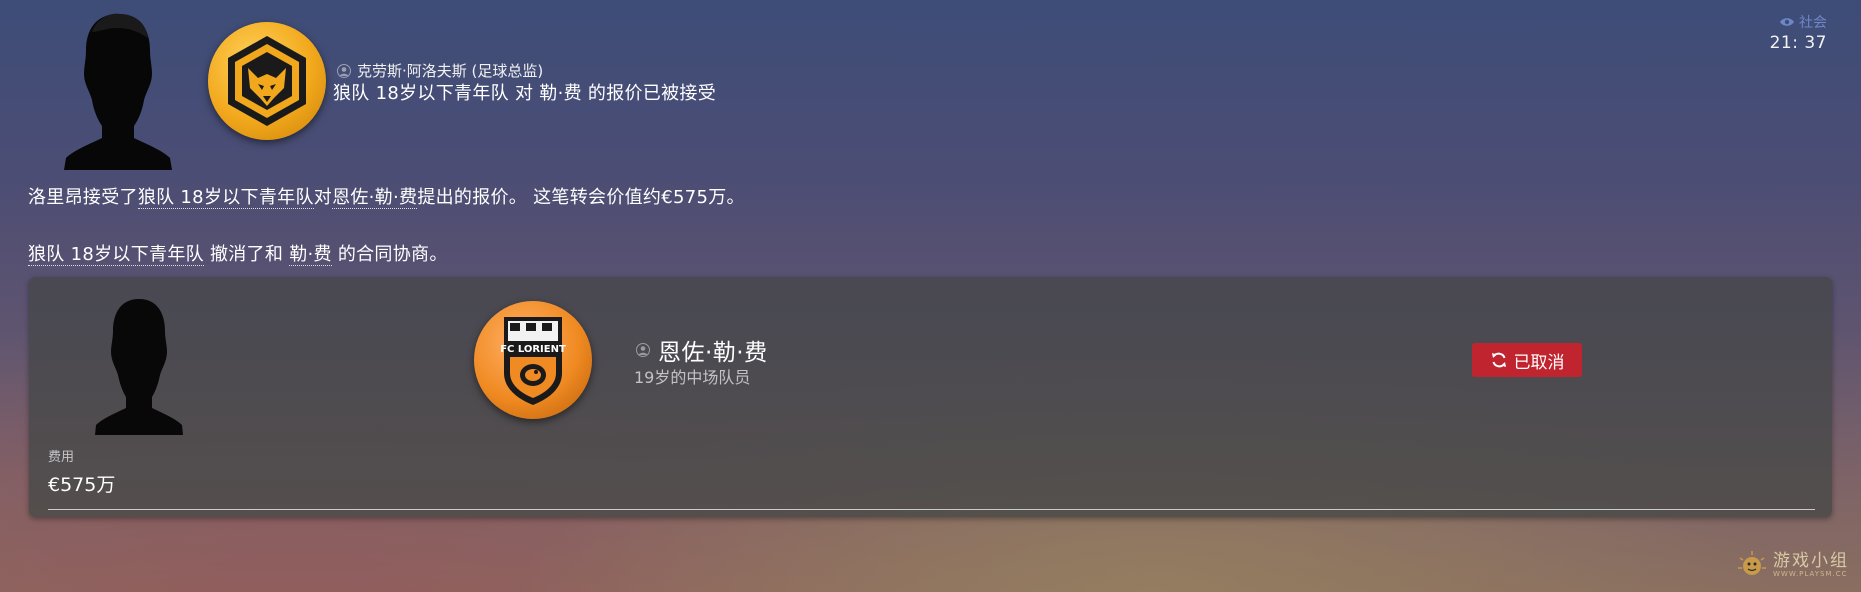 The image size is (1861, 592). Describe the element at coordinates (389, 254) in the screenshot. I see `paragraph2-suffix: 的合同协商。` at that location.